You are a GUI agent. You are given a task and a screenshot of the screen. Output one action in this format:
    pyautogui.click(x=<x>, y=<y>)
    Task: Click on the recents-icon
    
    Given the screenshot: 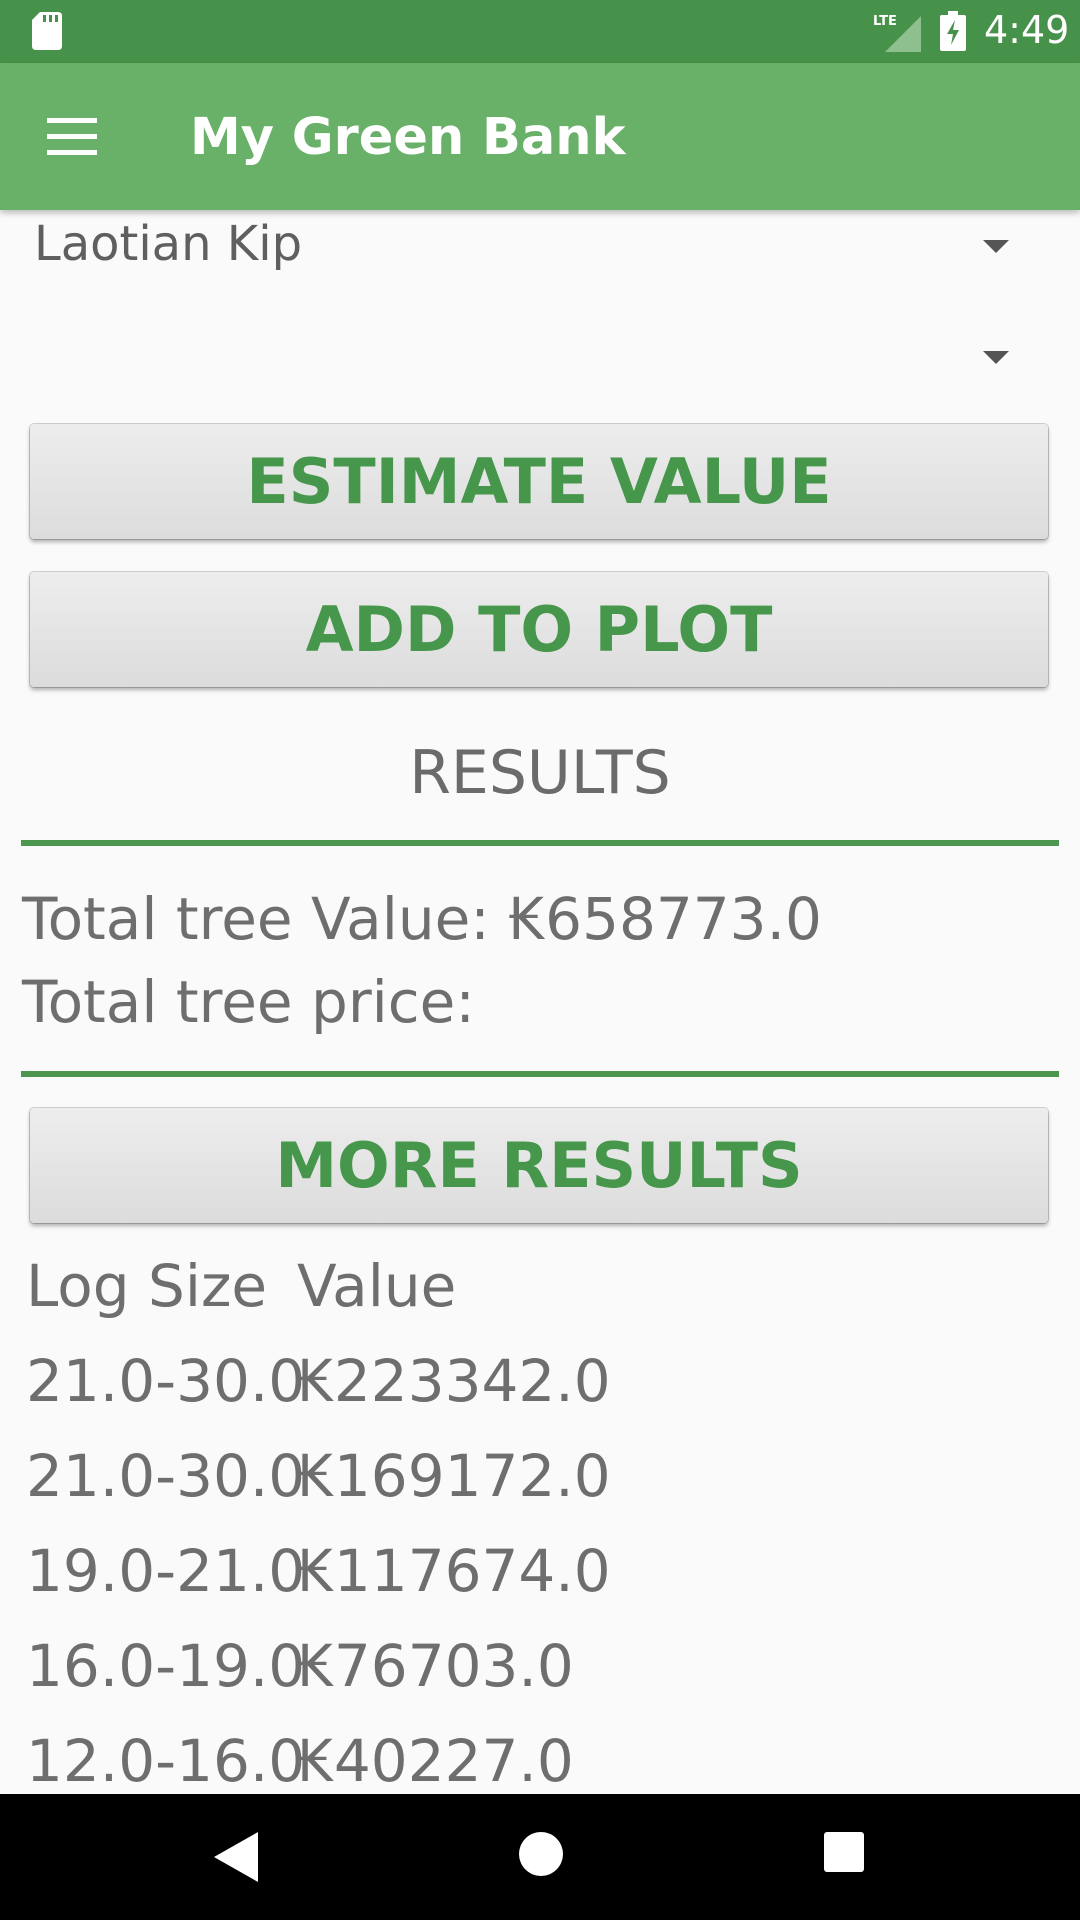 What is the action you would take?
    pyautogui.click(x=844, y=1852)
    